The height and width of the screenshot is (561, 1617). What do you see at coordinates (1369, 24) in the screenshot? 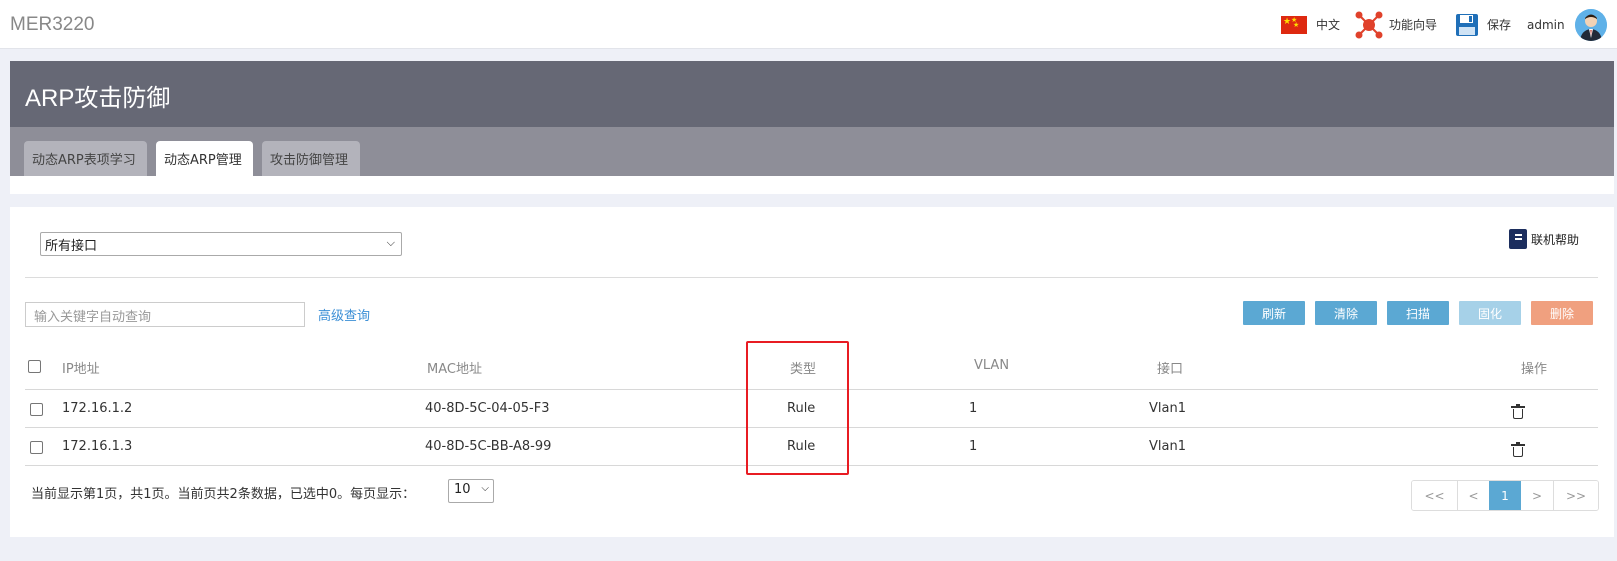
I see `wizard-network-icon` at bounding box center [1369, 24].